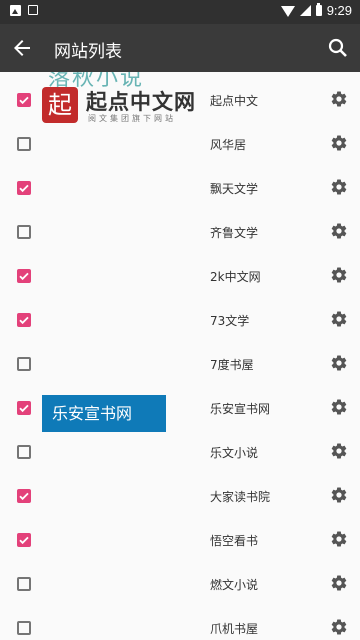  Describe the element at coordinates (180, 408) in the screenshot. I see `site-row: 乐安宣书网` at that location.